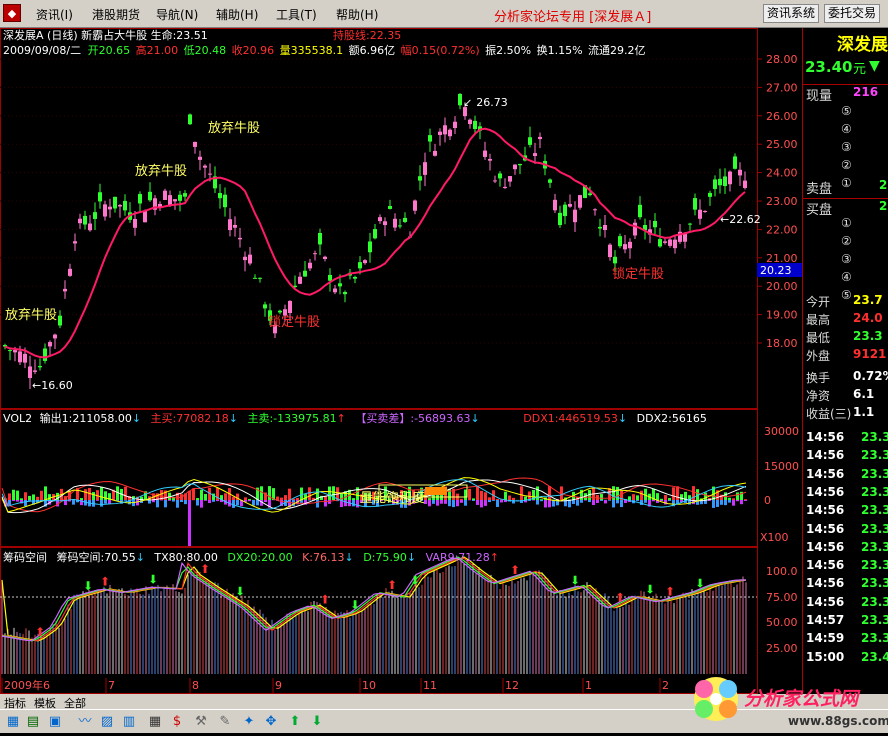  Describe the element at coordinates (54, 14) in the screenshot. I see `menu-news: 资讯(I)` at that location.